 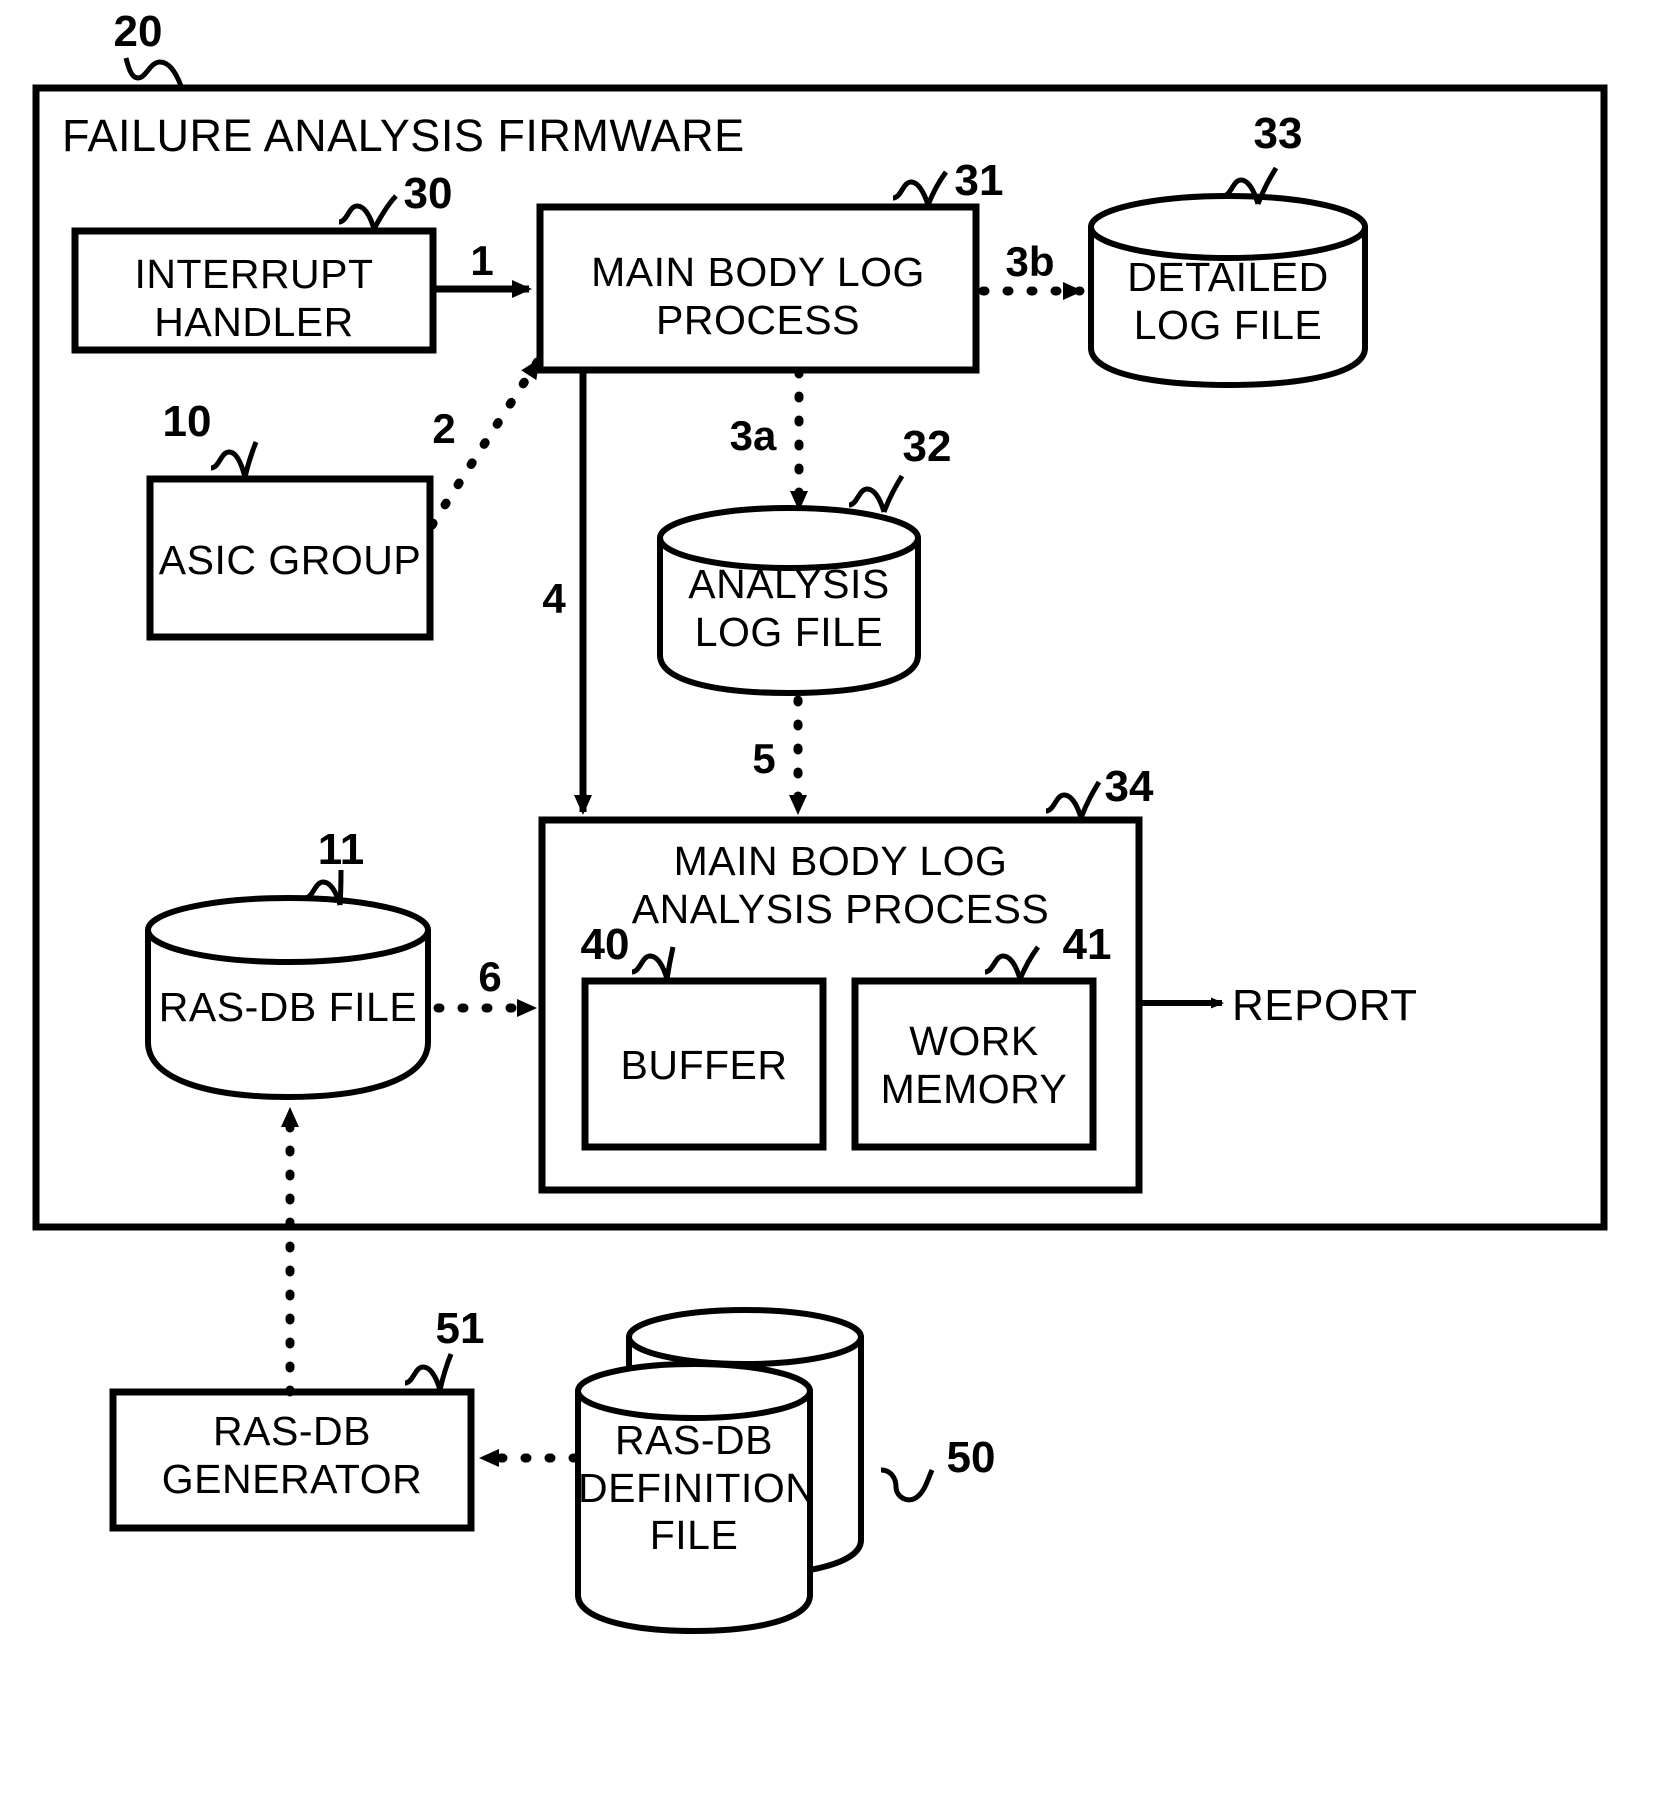 I want to click on ref-number-31: 31, so click(x=979, y=180).